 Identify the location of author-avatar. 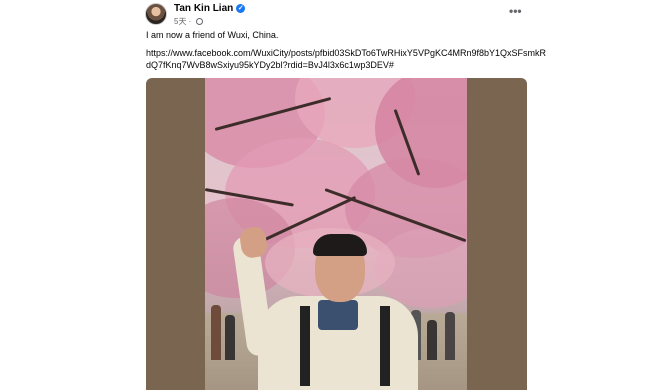
(156, 14).